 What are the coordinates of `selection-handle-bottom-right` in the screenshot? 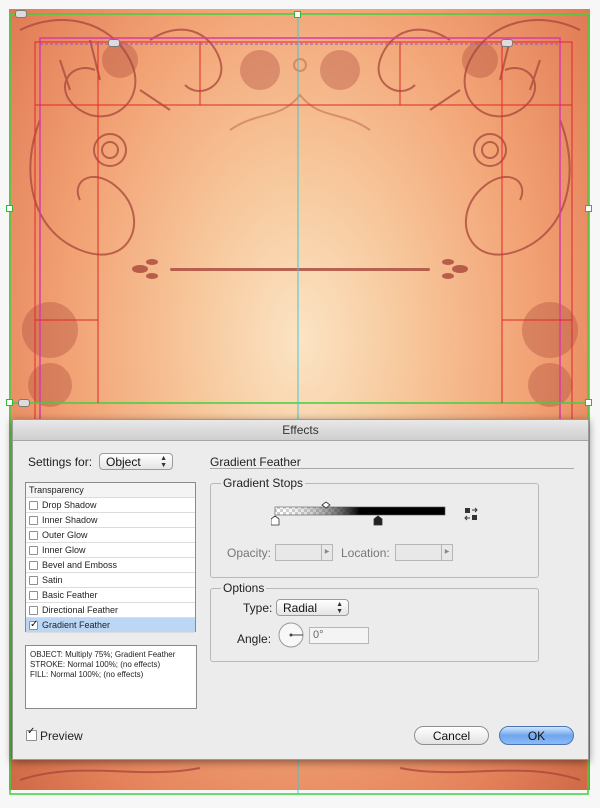 It's located at (588, 402).